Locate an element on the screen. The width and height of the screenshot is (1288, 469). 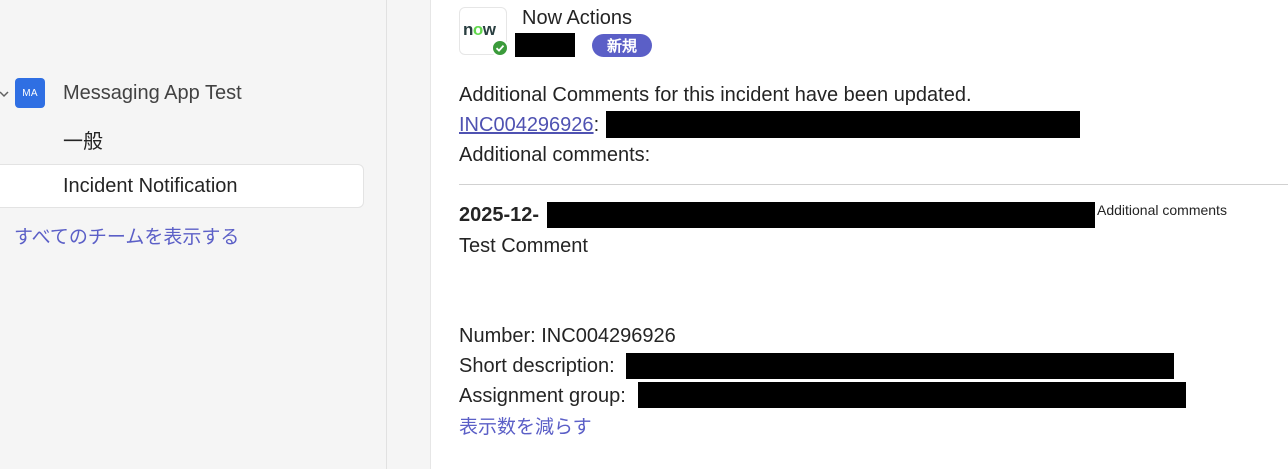
team-name: Messaging App Test is located at coordinates (152, 93).